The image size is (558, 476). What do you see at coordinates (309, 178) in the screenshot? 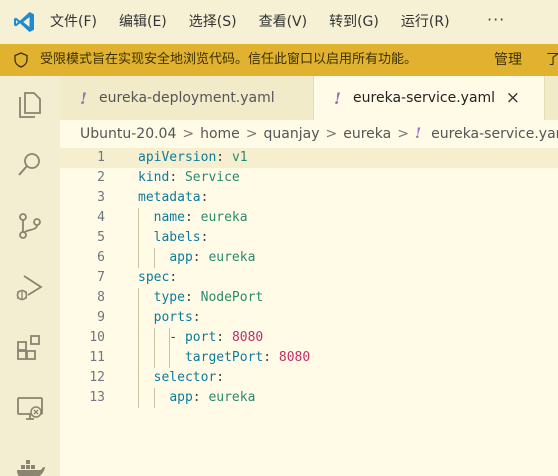
I see `code-line: 2 kind: Service` at bounding box center [309, 178].